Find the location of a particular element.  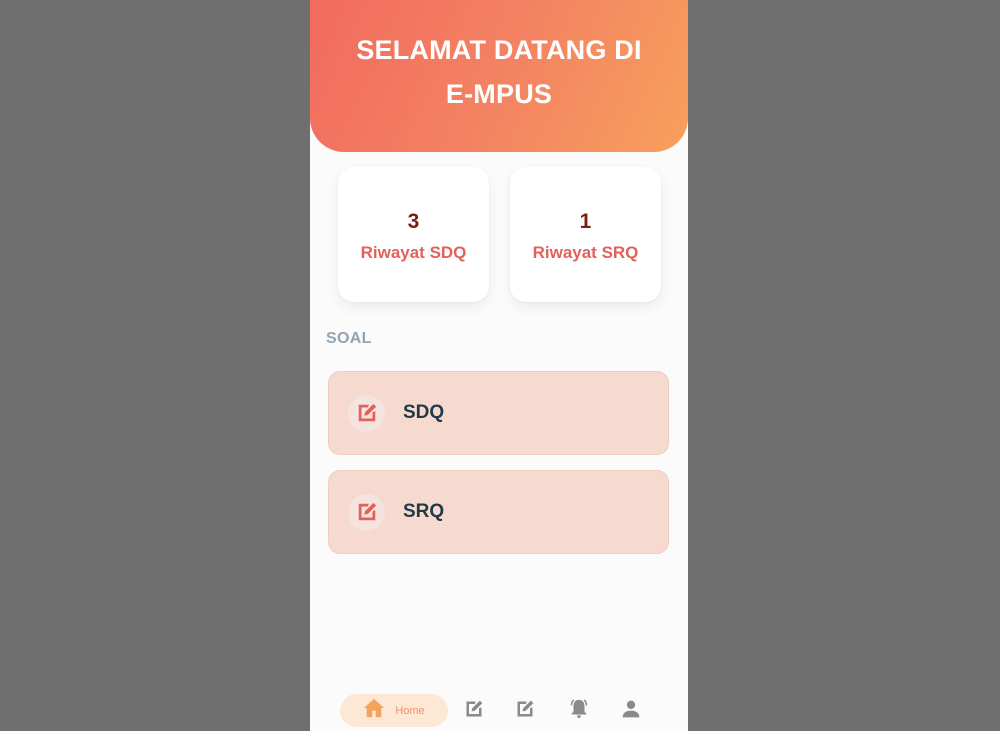

welcome-title-line-2: E-MPUS is located at coordinates (499, 94).